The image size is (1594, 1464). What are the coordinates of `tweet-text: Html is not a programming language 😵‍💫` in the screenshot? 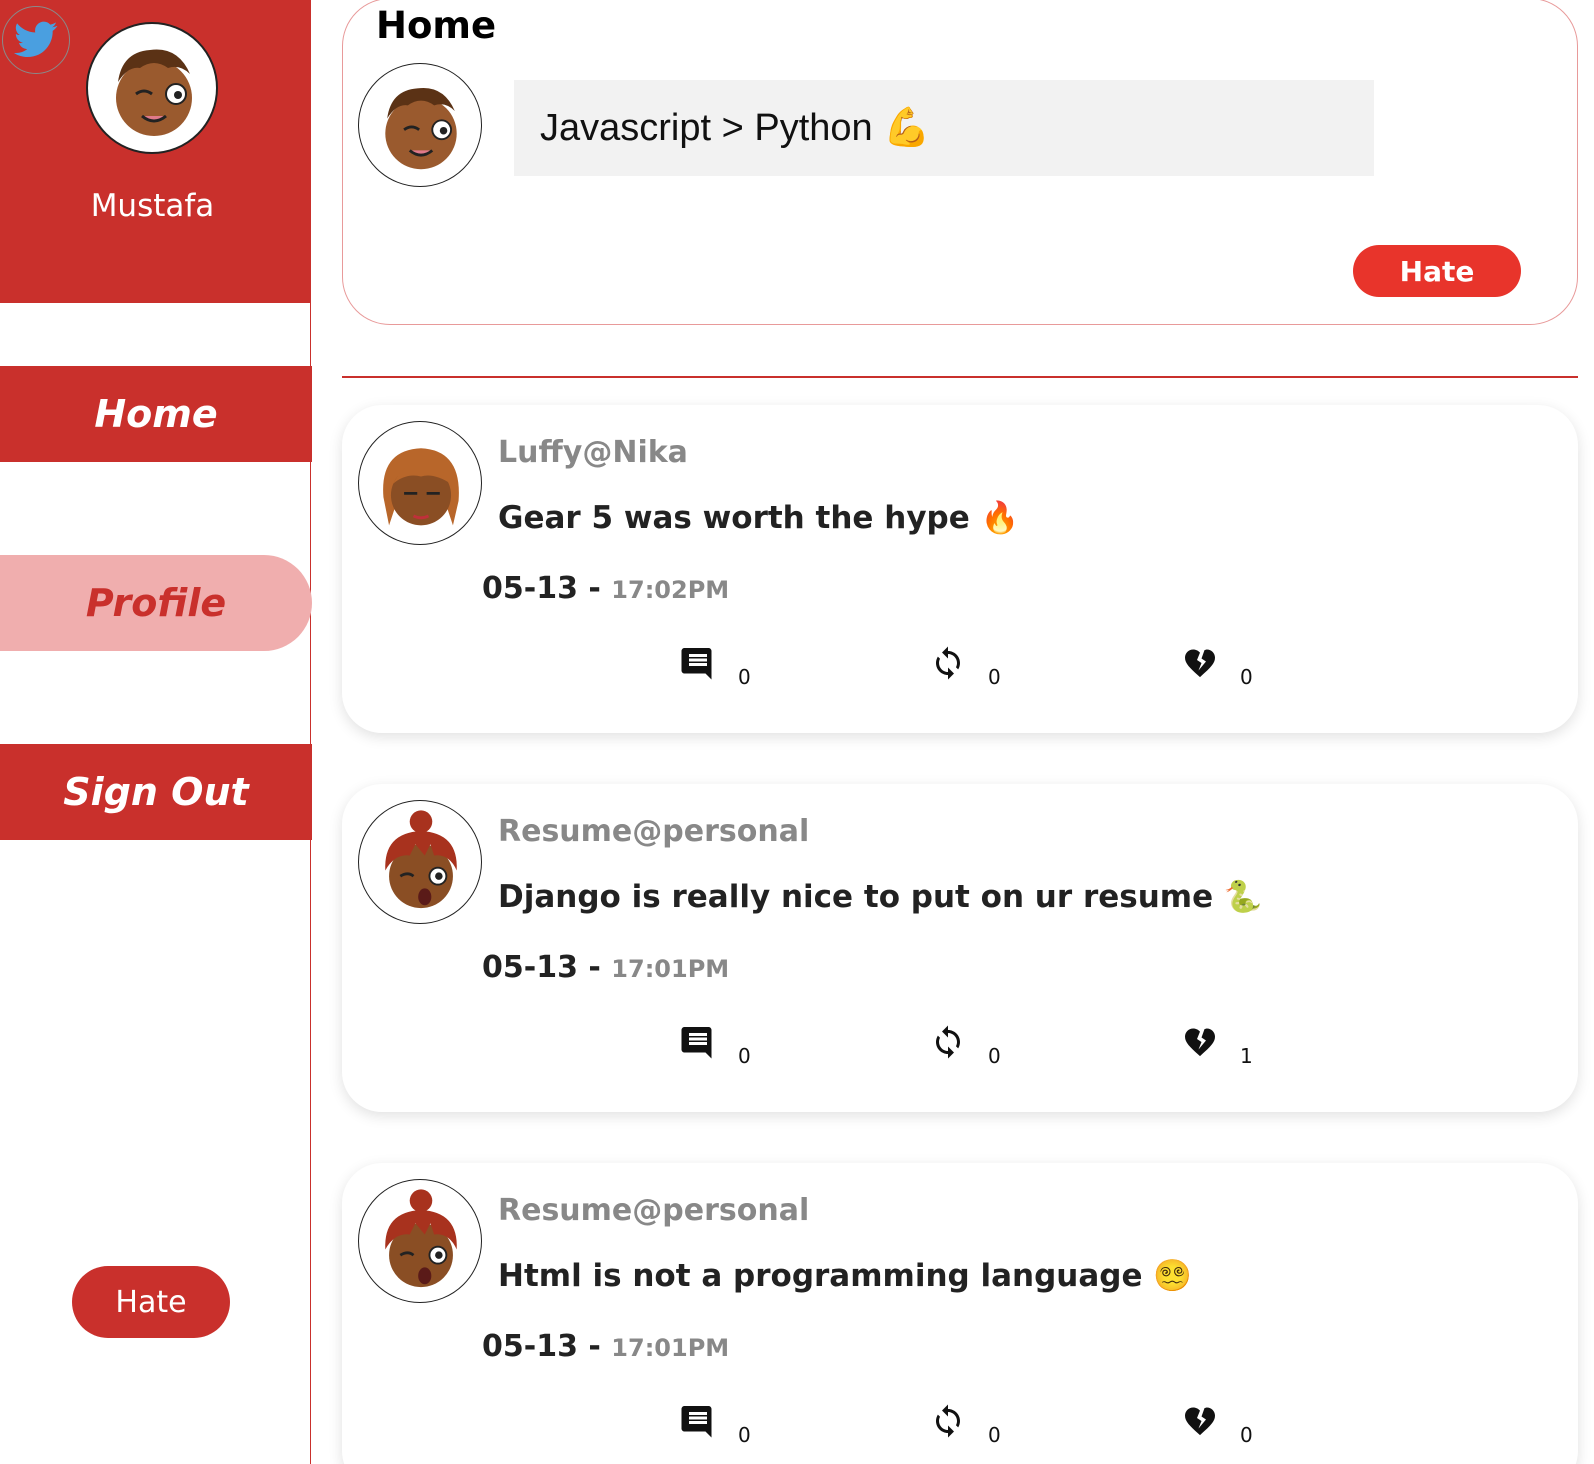 It's located at (845, 1276).